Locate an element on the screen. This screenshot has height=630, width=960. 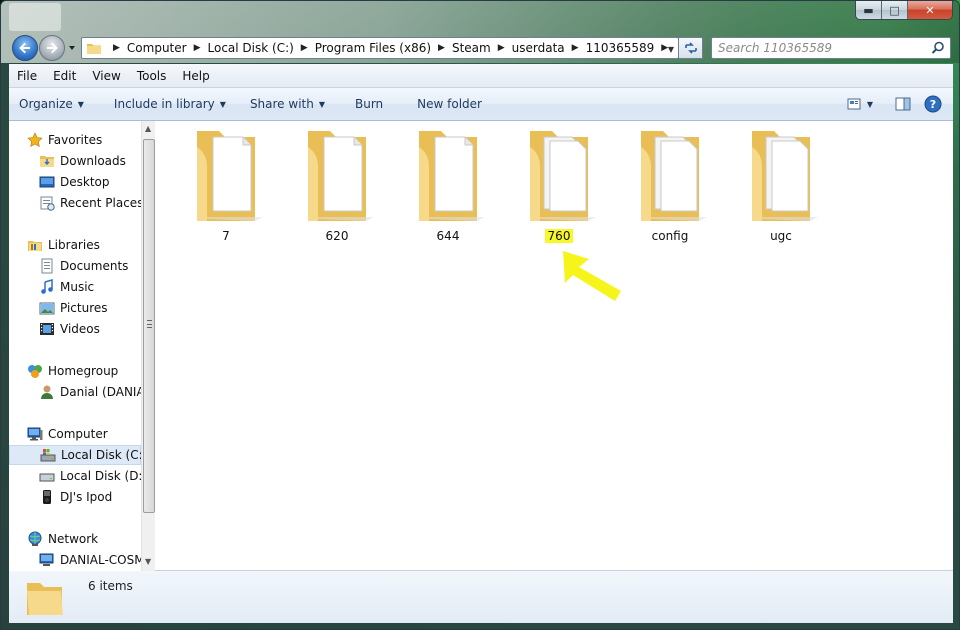
breadcrumb-computer: Computer is located at coordinates (157, 48).